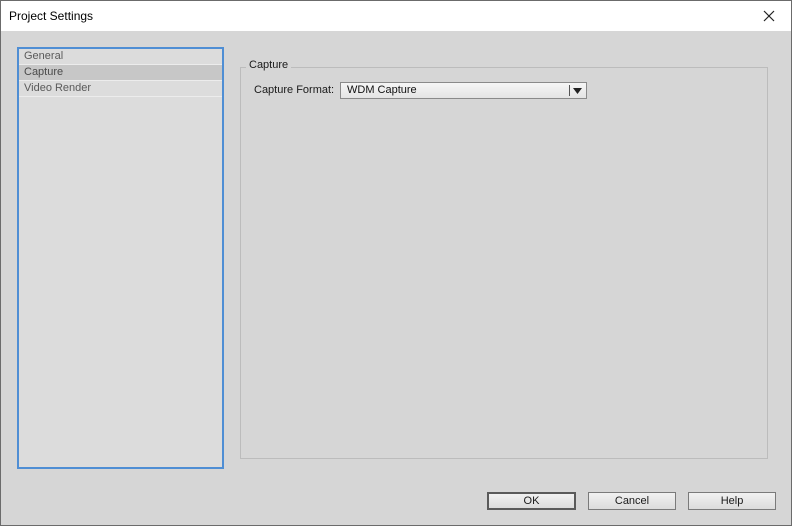 This screenshot has height=526, width=792. I want to click on close-button, so click(769, 16).